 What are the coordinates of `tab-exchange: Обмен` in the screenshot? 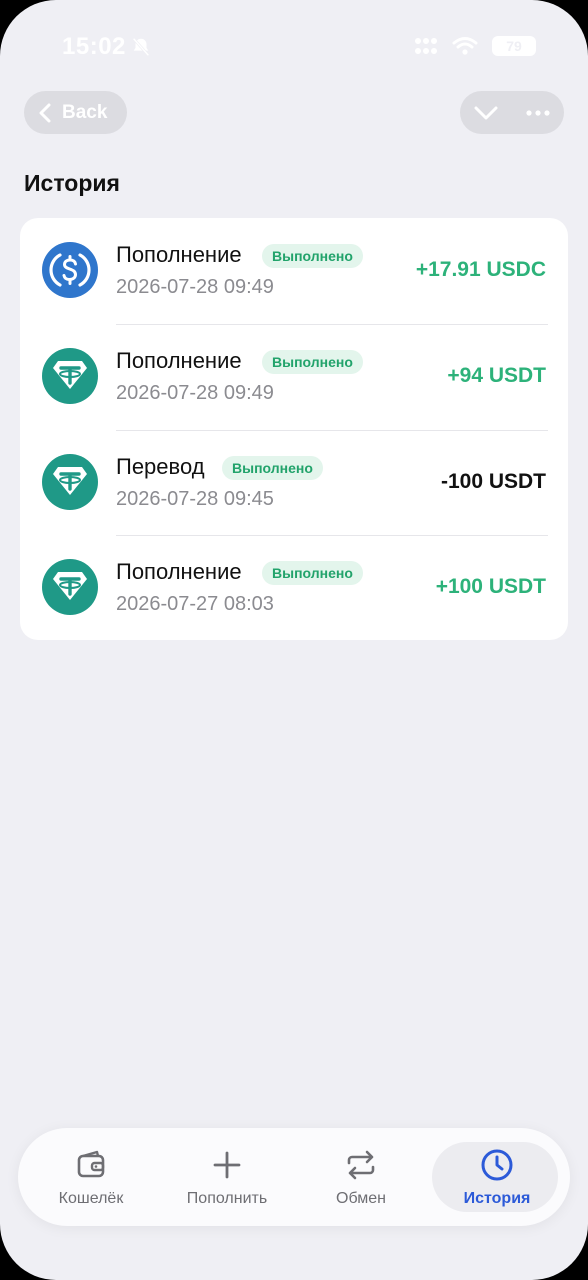 It's located at (361, 1177).